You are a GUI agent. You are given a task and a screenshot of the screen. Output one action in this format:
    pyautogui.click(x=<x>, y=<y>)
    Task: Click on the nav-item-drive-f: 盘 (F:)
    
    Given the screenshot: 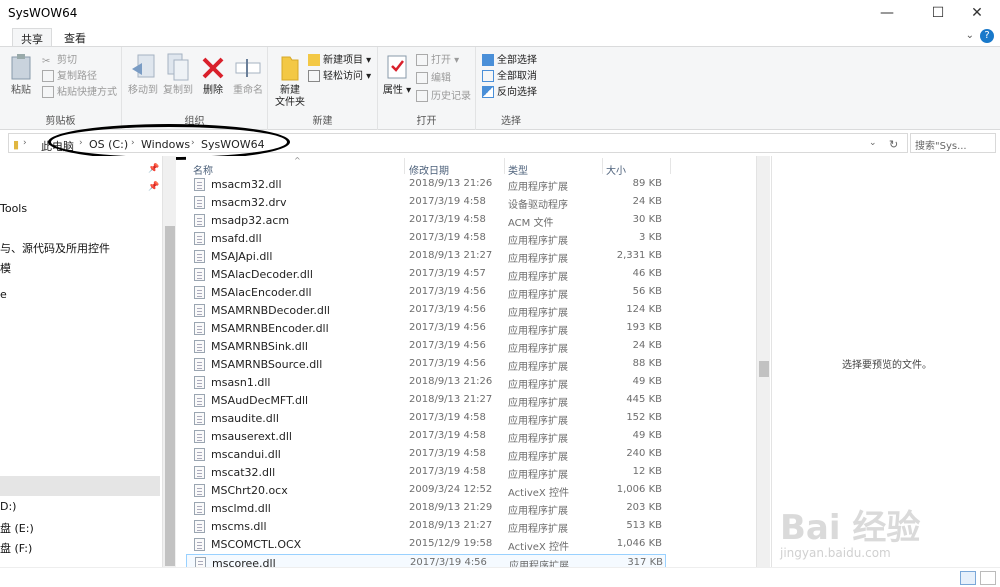 What is the action you would take?
    pyautogui.click(x=16, y=548)
    